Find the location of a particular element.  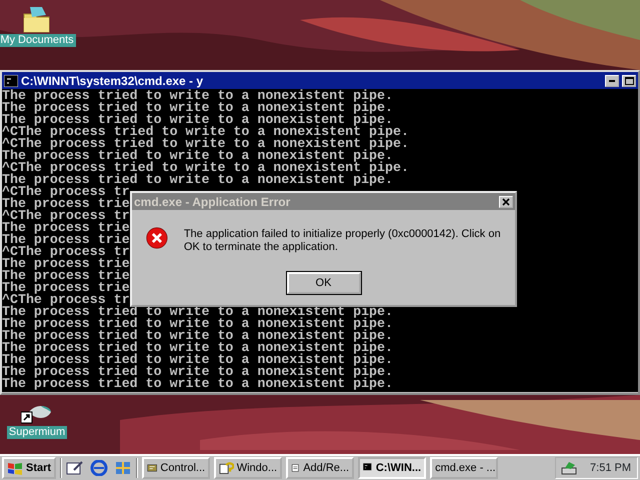

maximize-icon is located at coordinates (629, 80).